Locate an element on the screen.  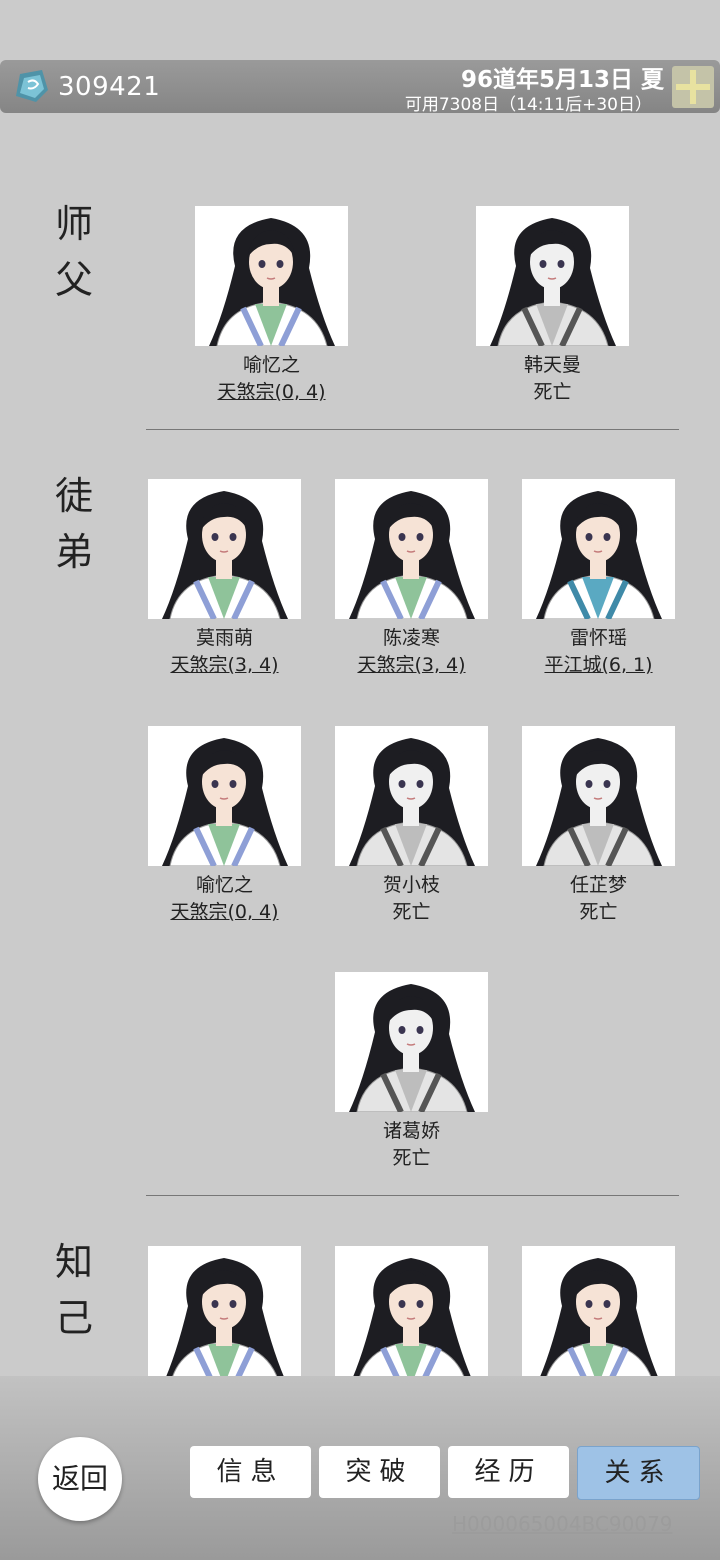
player-id: H000065004BC90079 is located at coordinates (562, 1524).